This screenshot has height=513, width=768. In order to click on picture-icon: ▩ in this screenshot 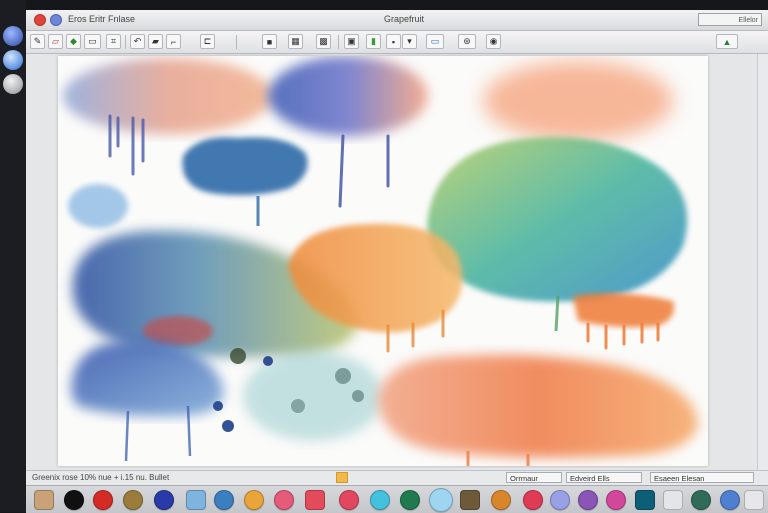, I will do `click(323, 41)`.